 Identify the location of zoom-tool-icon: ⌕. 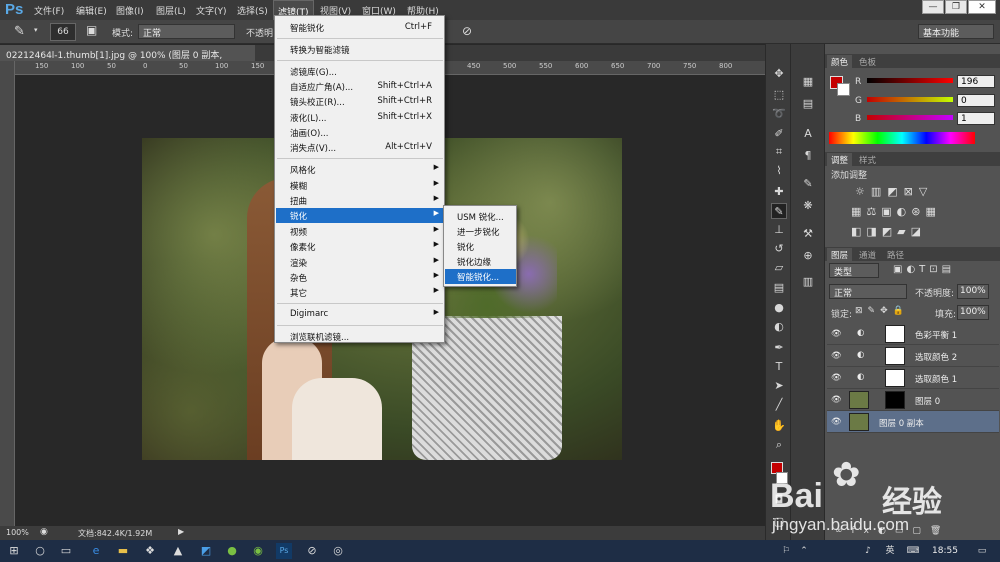
(779, 445).